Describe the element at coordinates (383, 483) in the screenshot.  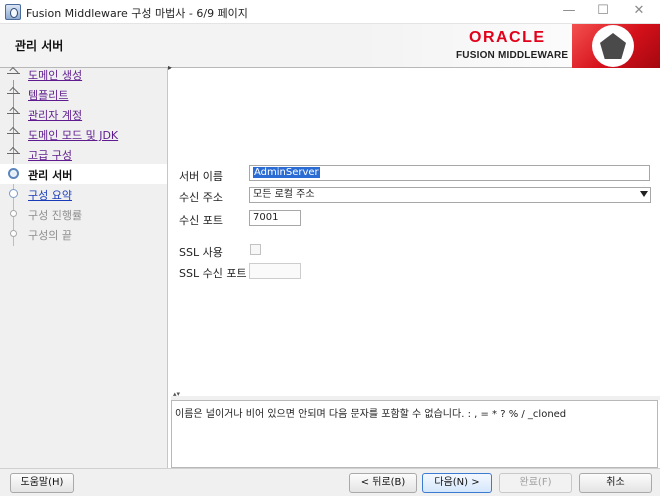
I see `back-button: < 뒤로(B)` at that location.